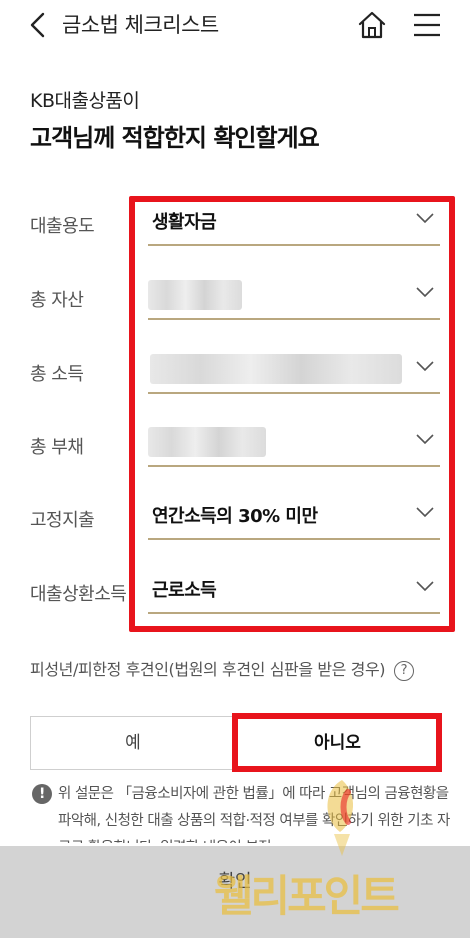 The image size is (470, 938). Describe the element at coordinates (57, 374) in the screenshot. I see `row-label: 총 소득` at that location.